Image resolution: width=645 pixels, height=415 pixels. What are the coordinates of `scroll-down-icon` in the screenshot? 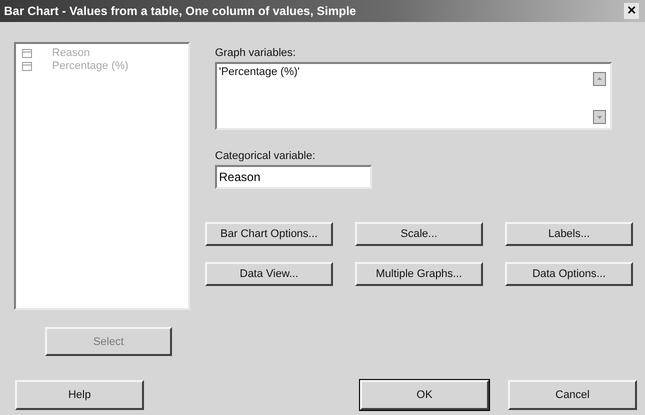 It's located at (599, 117).